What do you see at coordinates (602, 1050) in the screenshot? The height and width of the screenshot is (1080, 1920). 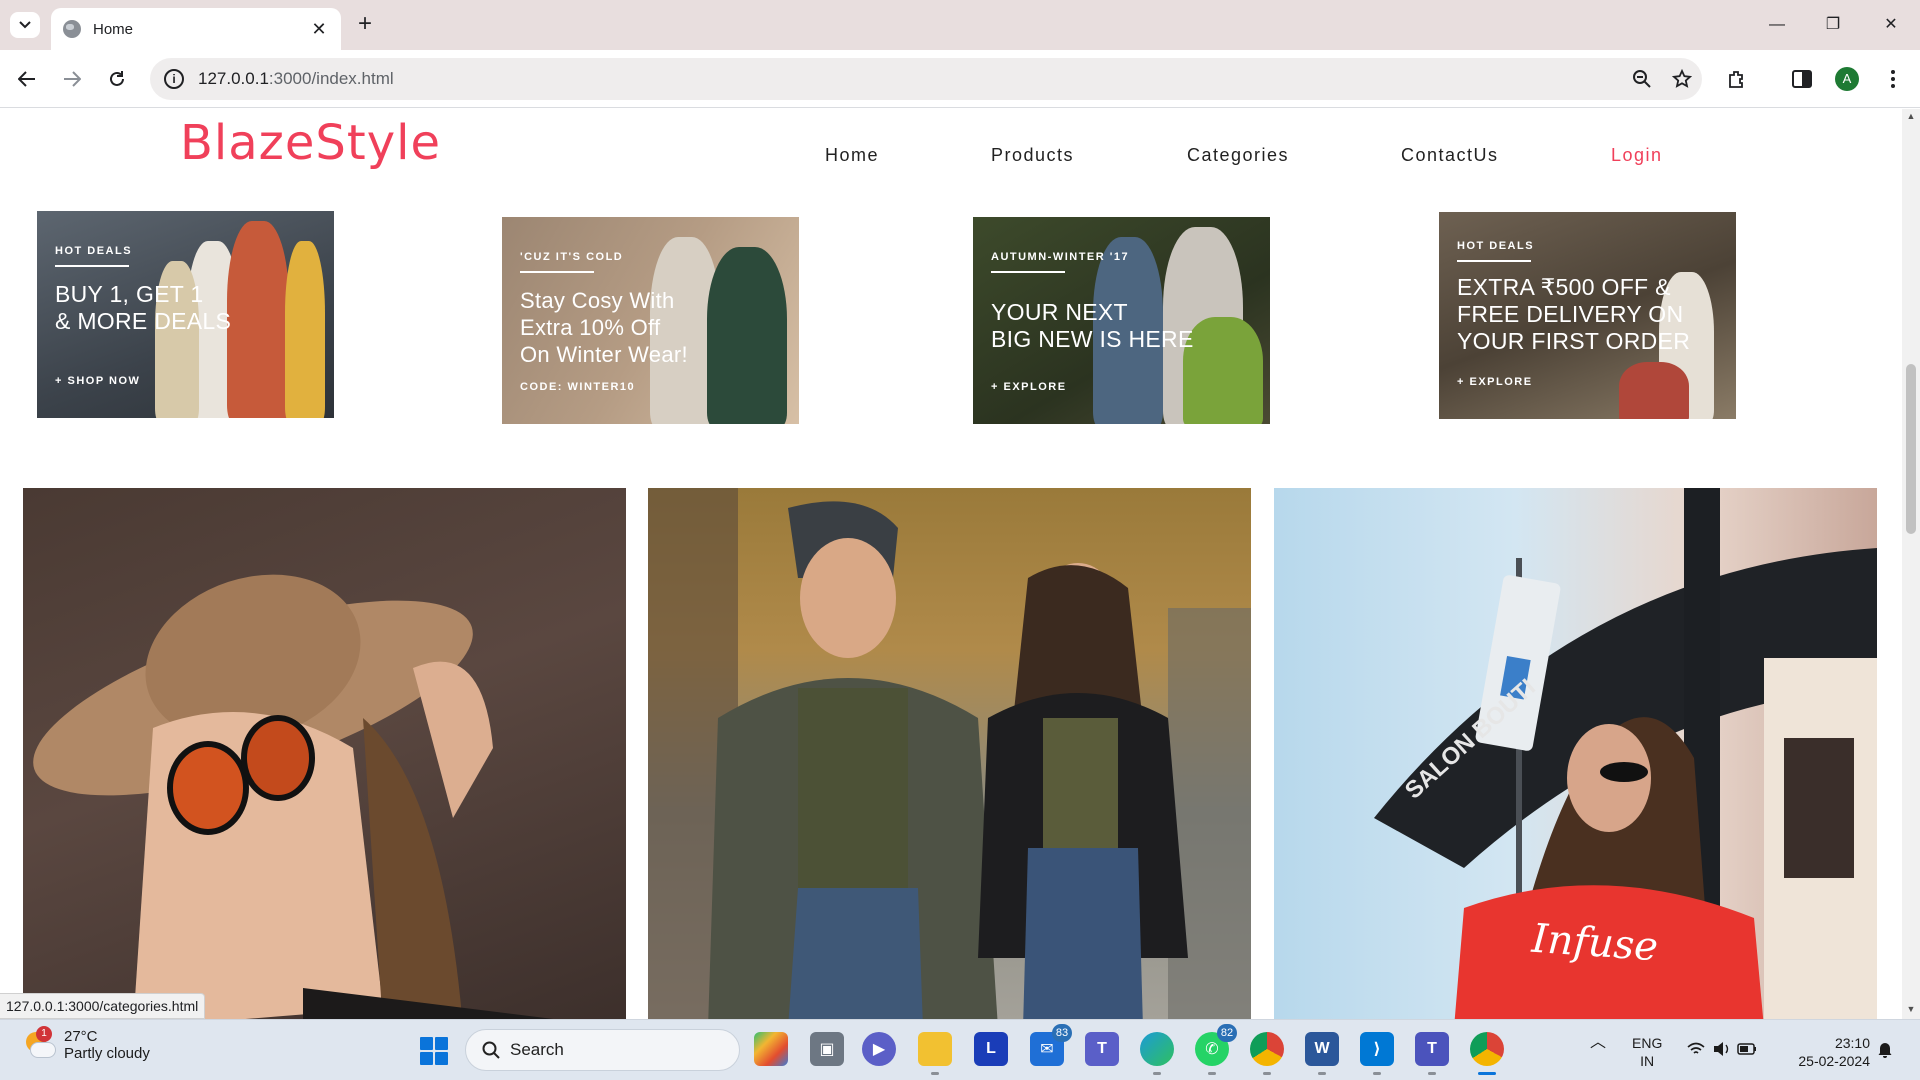 I see `taskbar-search: Search` at bounding box center [602, 1050].